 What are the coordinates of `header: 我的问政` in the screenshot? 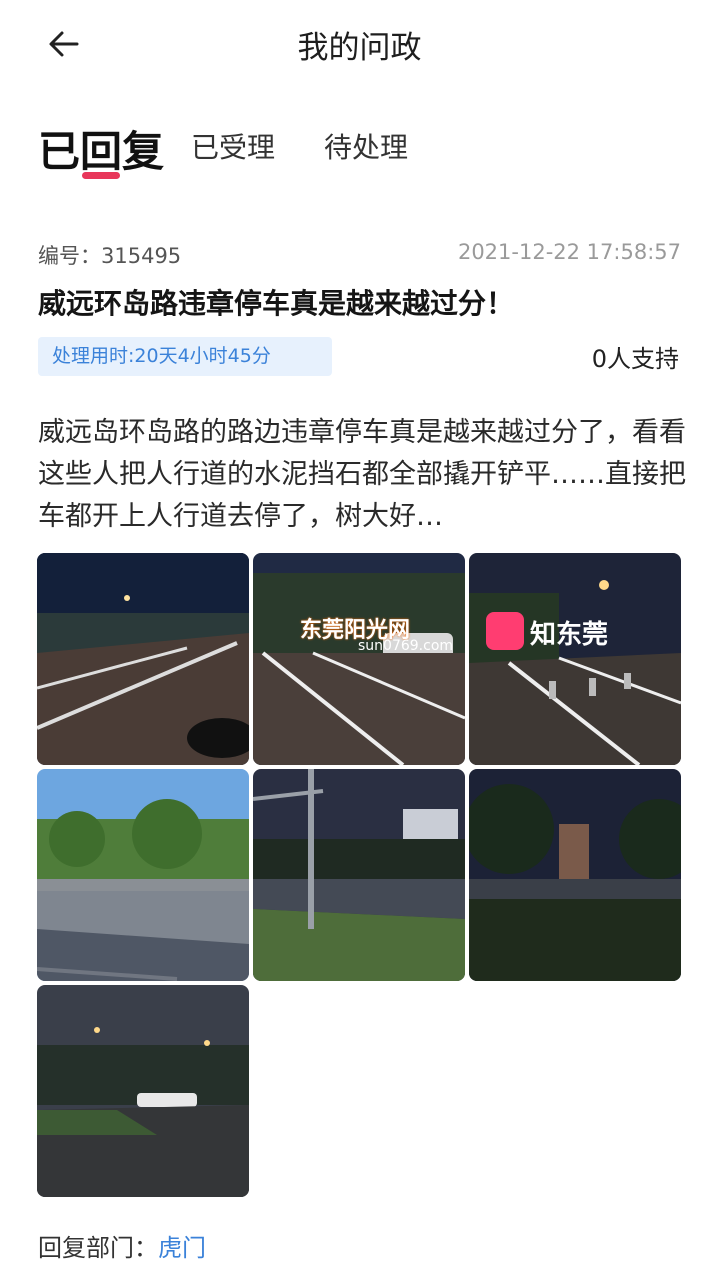 It's located at (359, 43).